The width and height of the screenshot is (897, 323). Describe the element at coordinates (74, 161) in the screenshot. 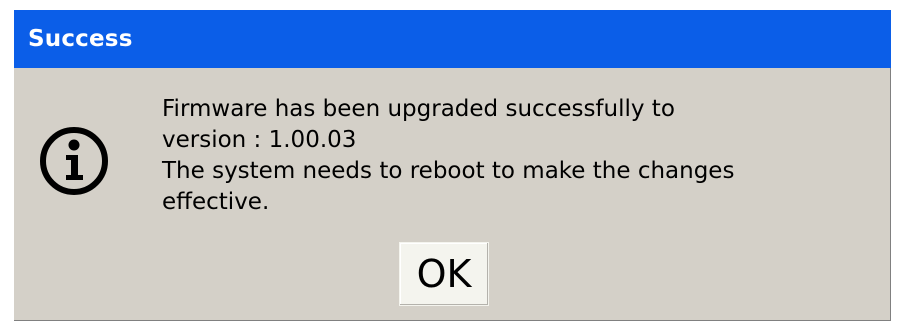

I see `info-icon` at that location.